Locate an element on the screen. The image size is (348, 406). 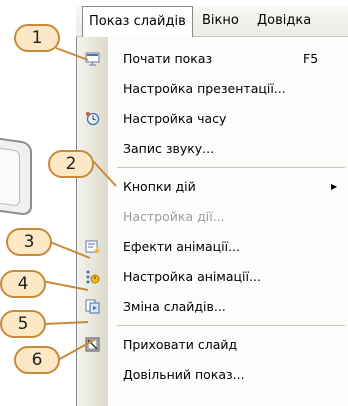
menu-bar: Показ слайдів Вікно Довідка is located at coordinates (212, 22).